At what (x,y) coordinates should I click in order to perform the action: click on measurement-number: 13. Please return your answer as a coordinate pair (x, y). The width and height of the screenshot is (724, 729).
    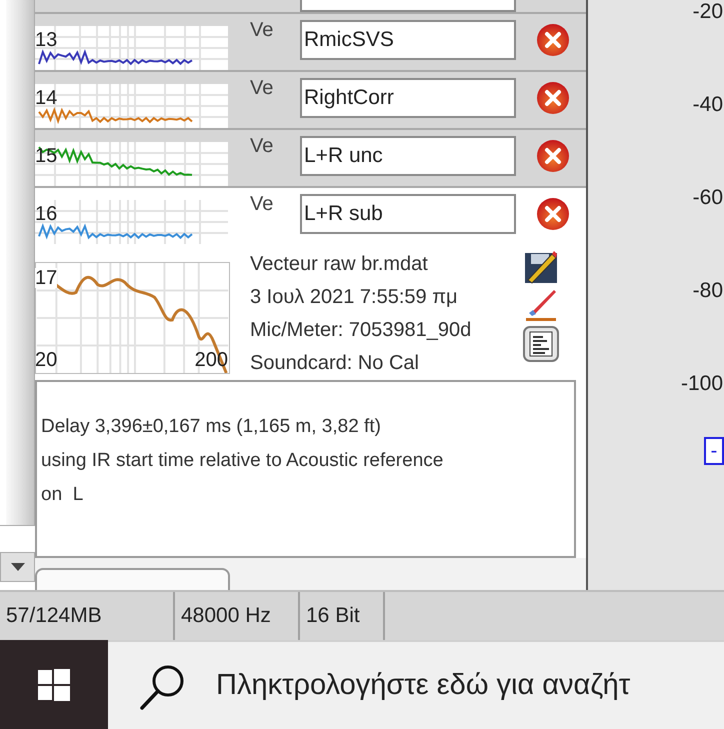
    Looking at the image, I should click on (46, 40).